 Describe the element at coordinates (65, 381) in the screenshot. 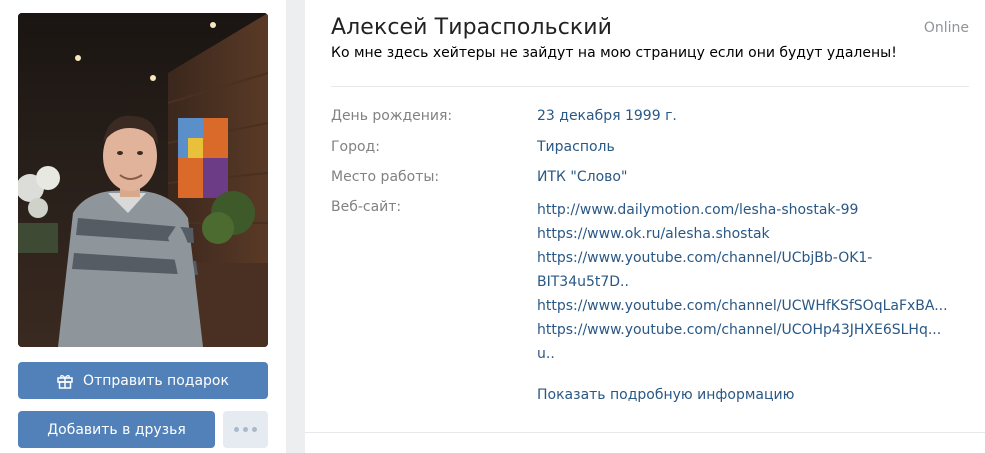

I see `gift-icon` at that location.